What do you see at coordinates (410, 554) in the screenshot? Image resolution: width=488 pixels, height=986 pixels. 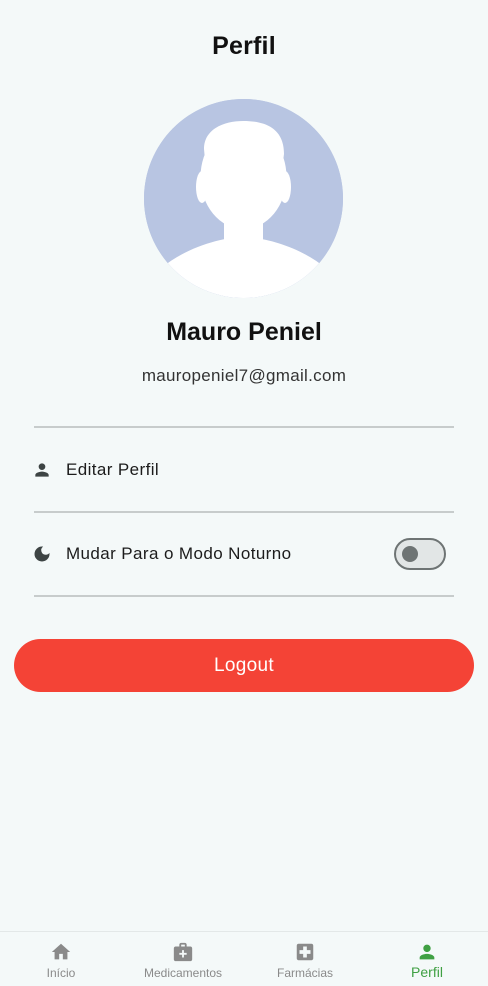 I see `toggle-knob` at bounding box center [410, 554].